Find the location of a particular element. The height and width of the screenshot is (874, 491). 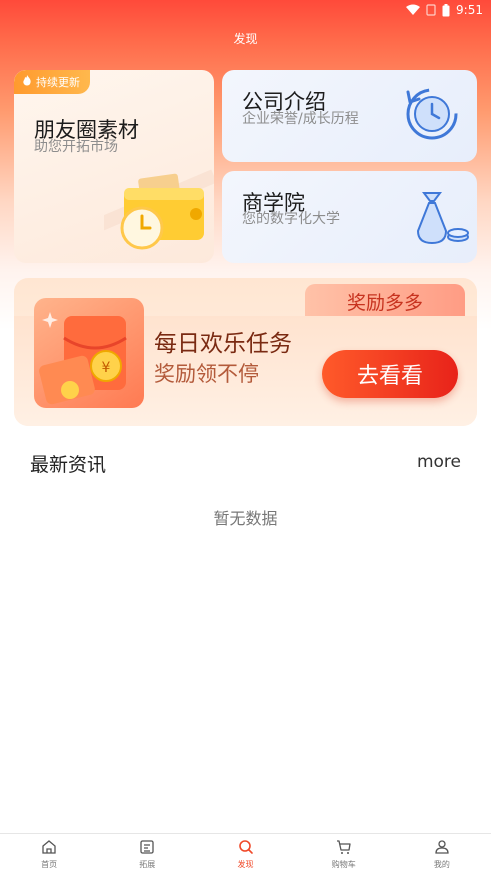

tab-cart: 购物车 is located at coordinates (344, 854).